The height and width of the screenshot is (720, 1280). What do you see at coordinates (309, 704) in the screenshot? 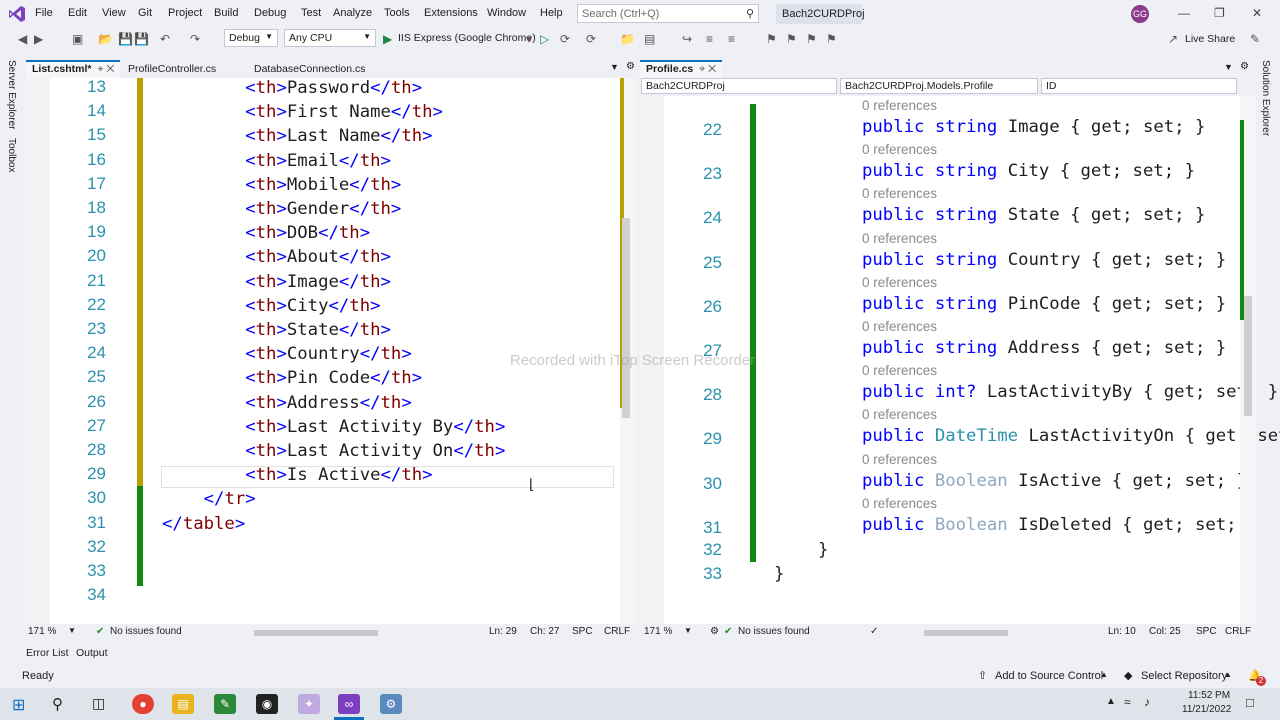
I see `app-icon: ✦` at bounding box center [309, 704].